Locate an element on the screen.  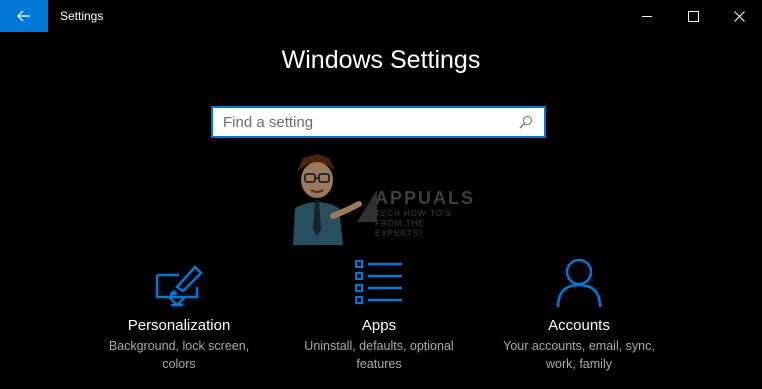
maximize-button is located at coordinates (693, 16).